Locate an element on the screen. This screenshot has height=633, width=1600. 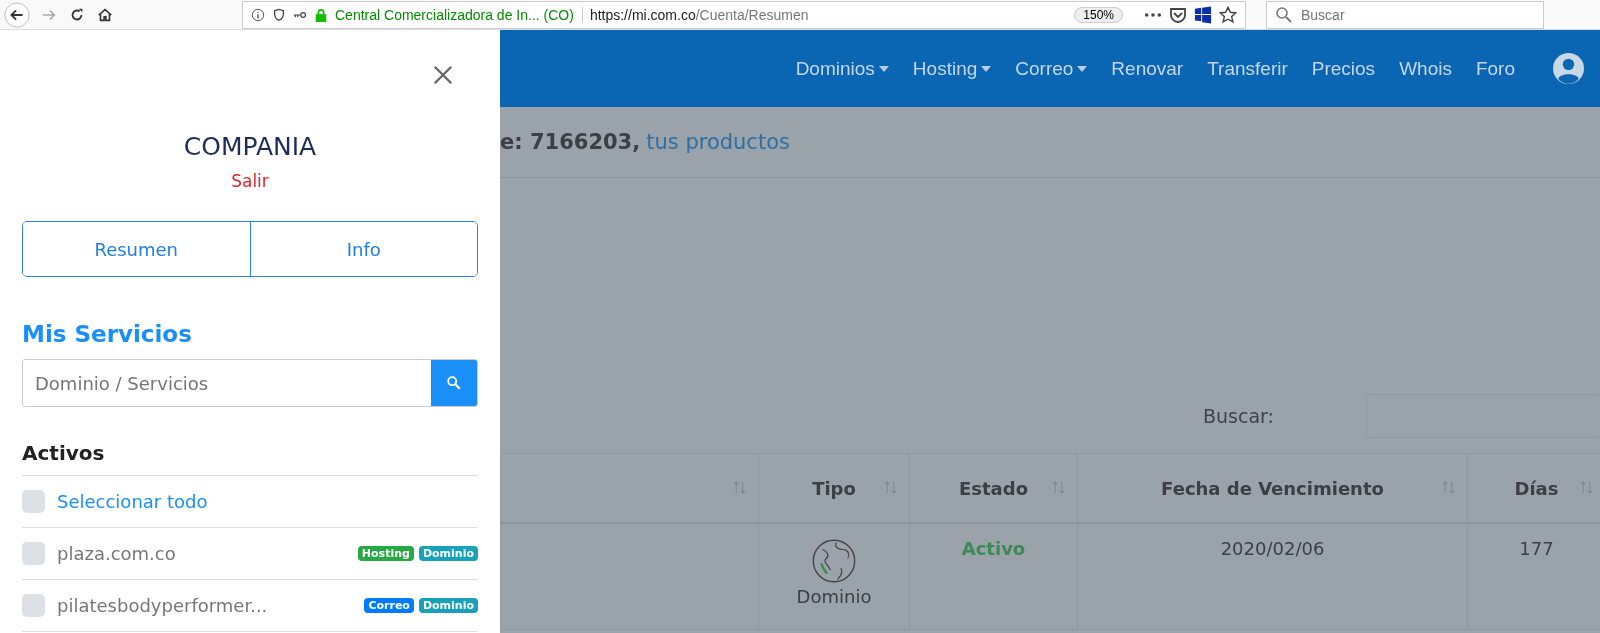
search-icon is located at coordinates (454, 383).